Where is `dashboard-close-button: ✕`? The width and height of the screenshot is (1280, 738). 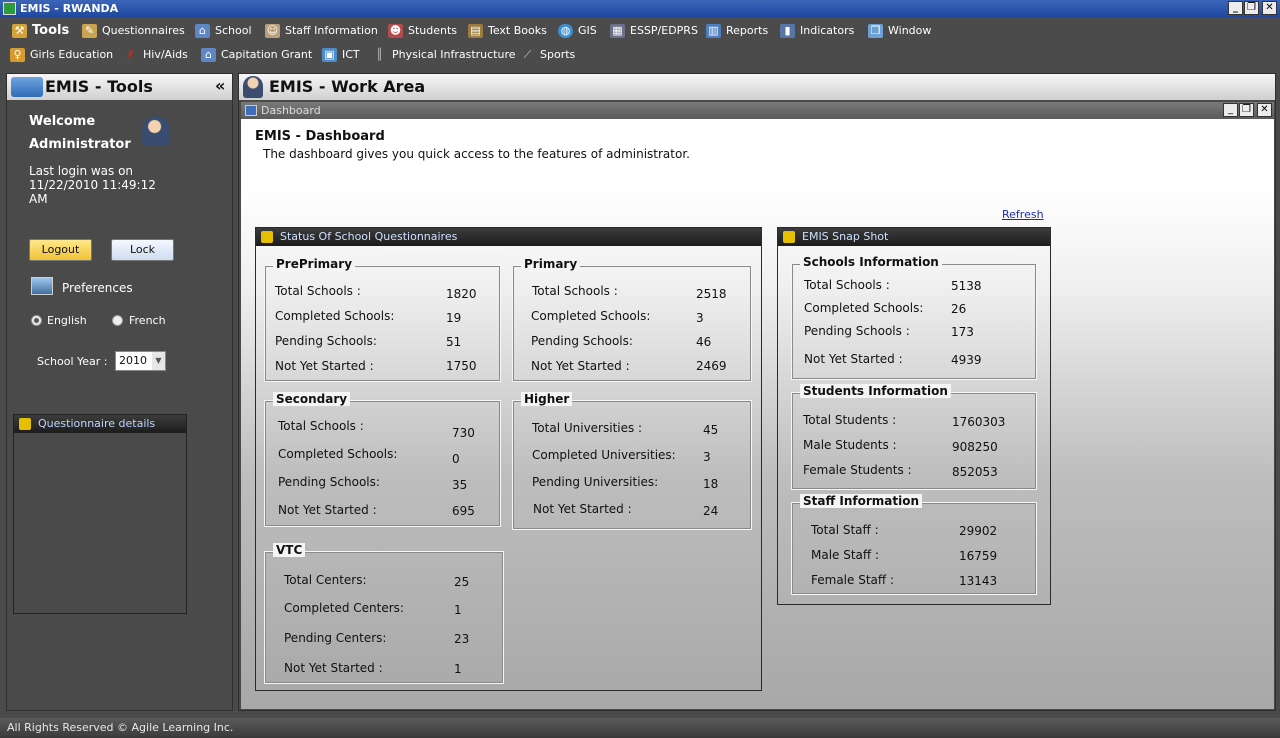
dashboard-close-button: ✕ is located at coordinates (1264, 110).